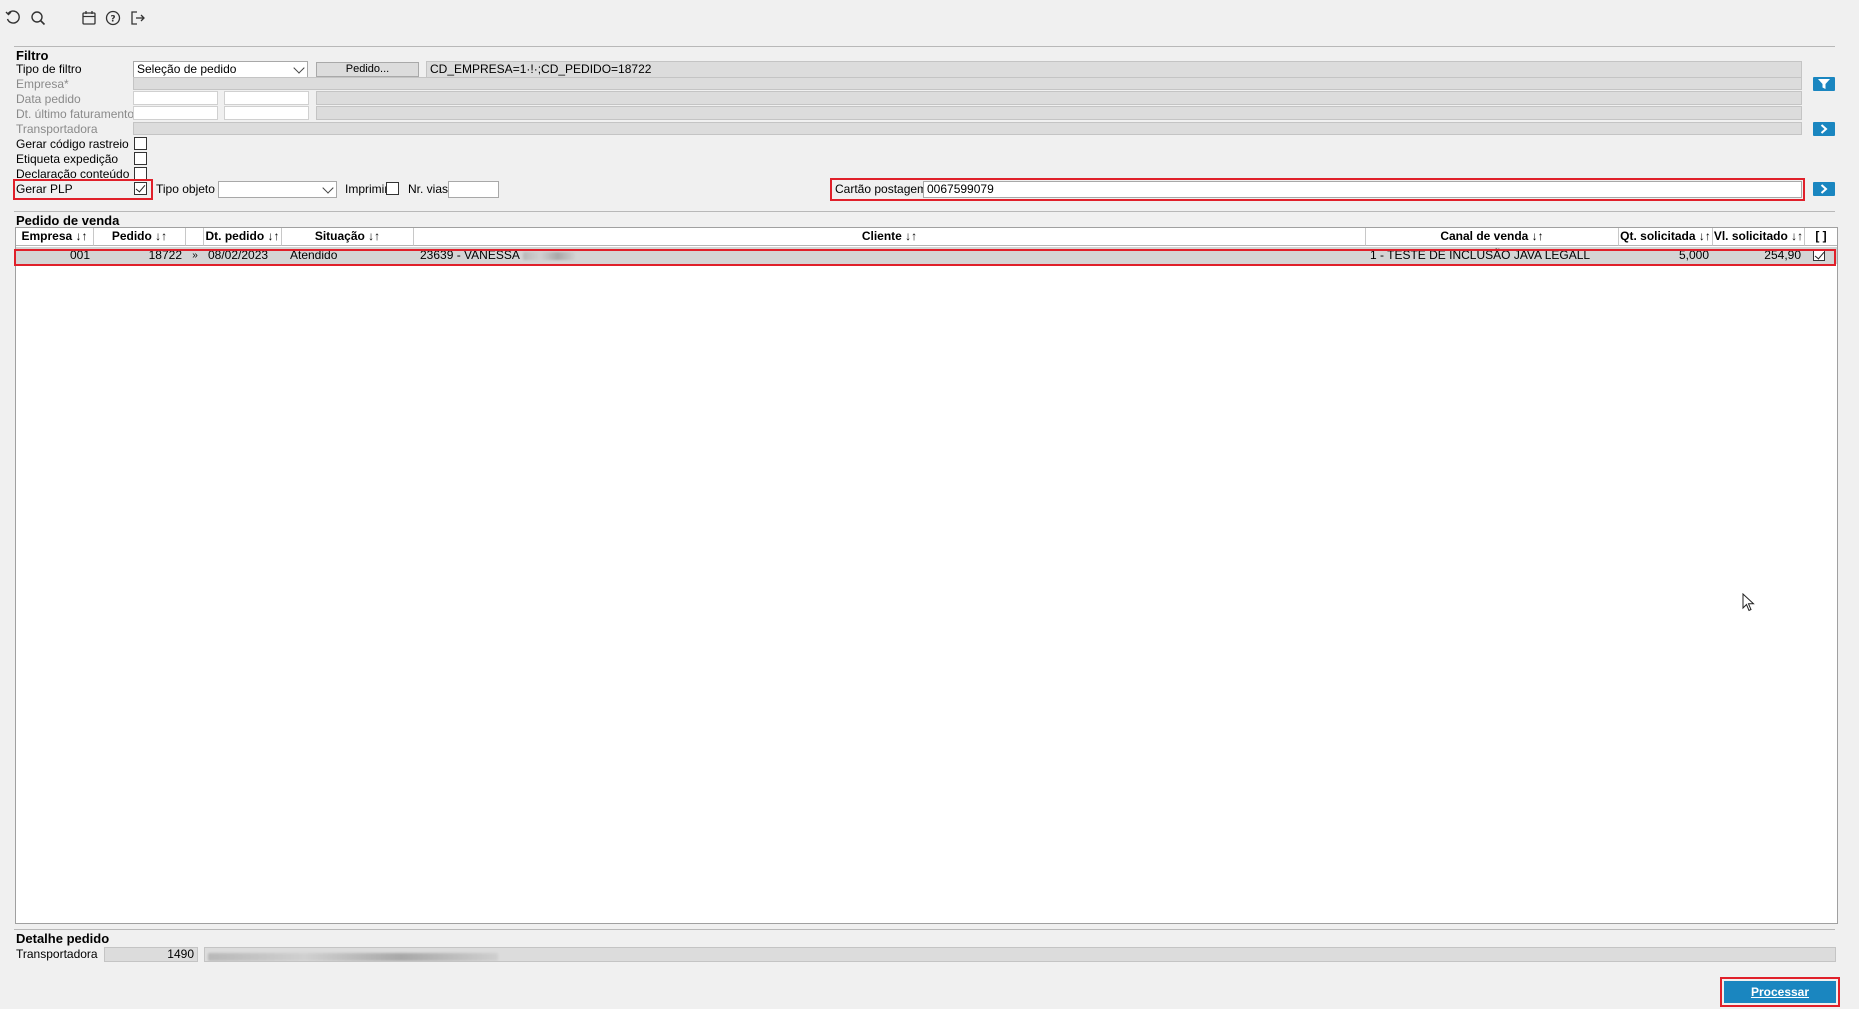 Image resolution: width=1859 pixels, height=1009 pixels. Describe the element at coordinates (548, 255) in the screenshot. I see `redacted-client-name` at that location.